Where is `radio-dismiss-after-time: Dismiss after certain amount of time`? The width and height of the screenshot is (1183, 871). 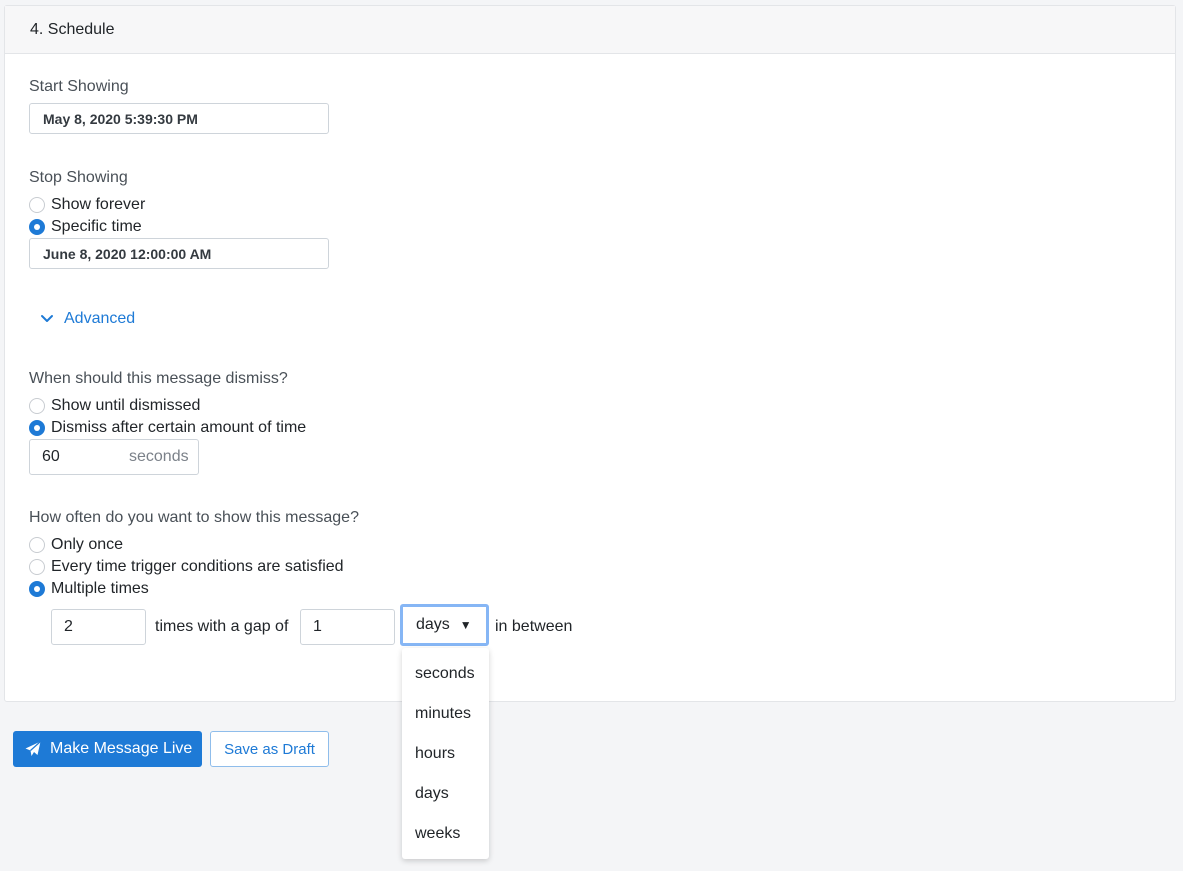
radio-dismiss-after-time: Dismiss after certain amount of time is located at coordinates (167, 428).